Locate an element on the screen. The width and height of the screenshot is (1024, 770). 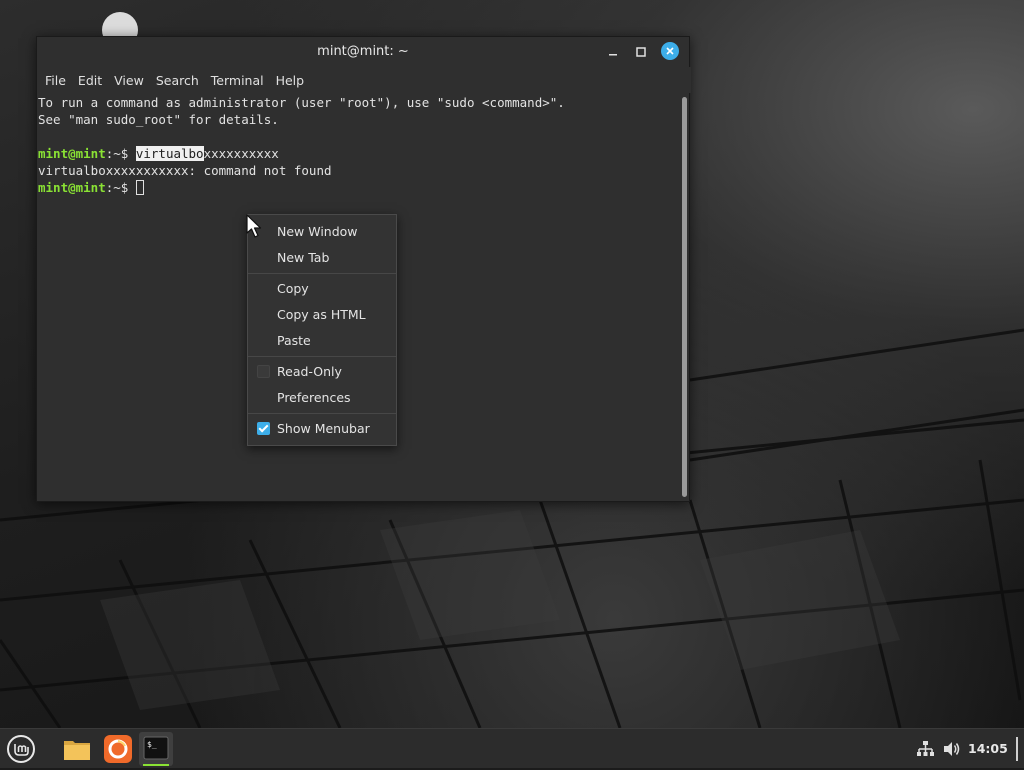
menu-item-label: Read-Only is located at coordinates (309, 371).